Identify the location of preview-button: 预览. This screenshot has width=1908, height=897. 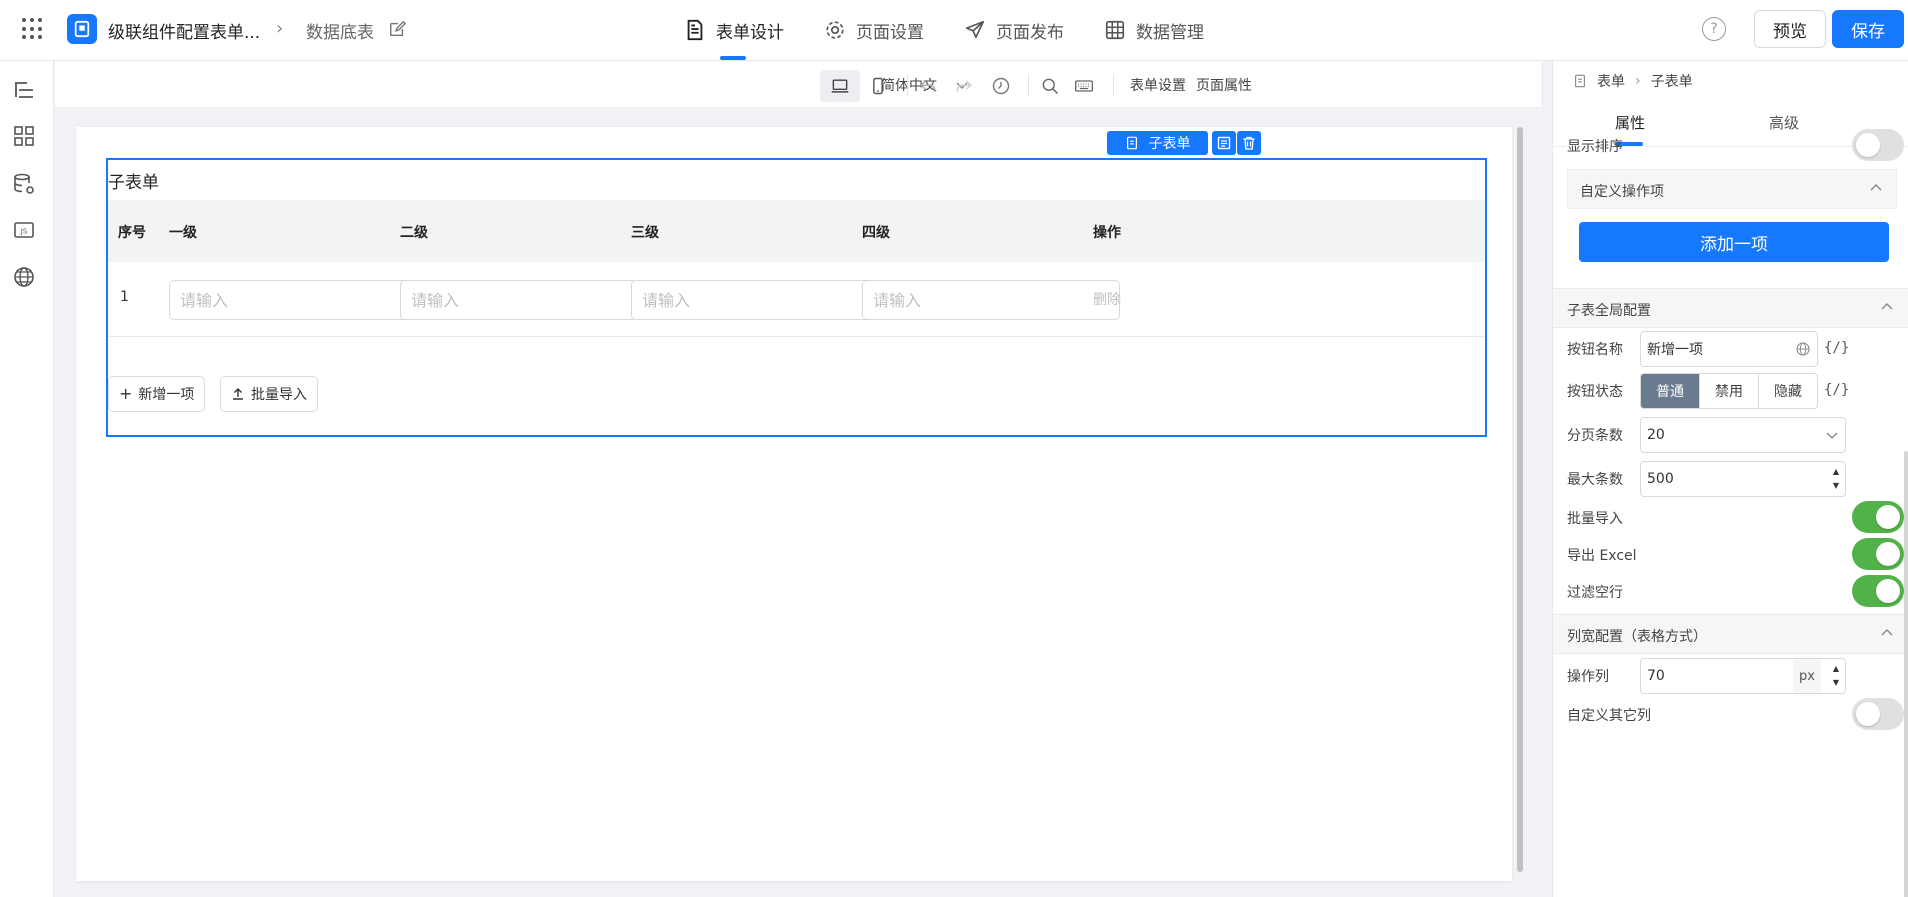
(1790, 29).